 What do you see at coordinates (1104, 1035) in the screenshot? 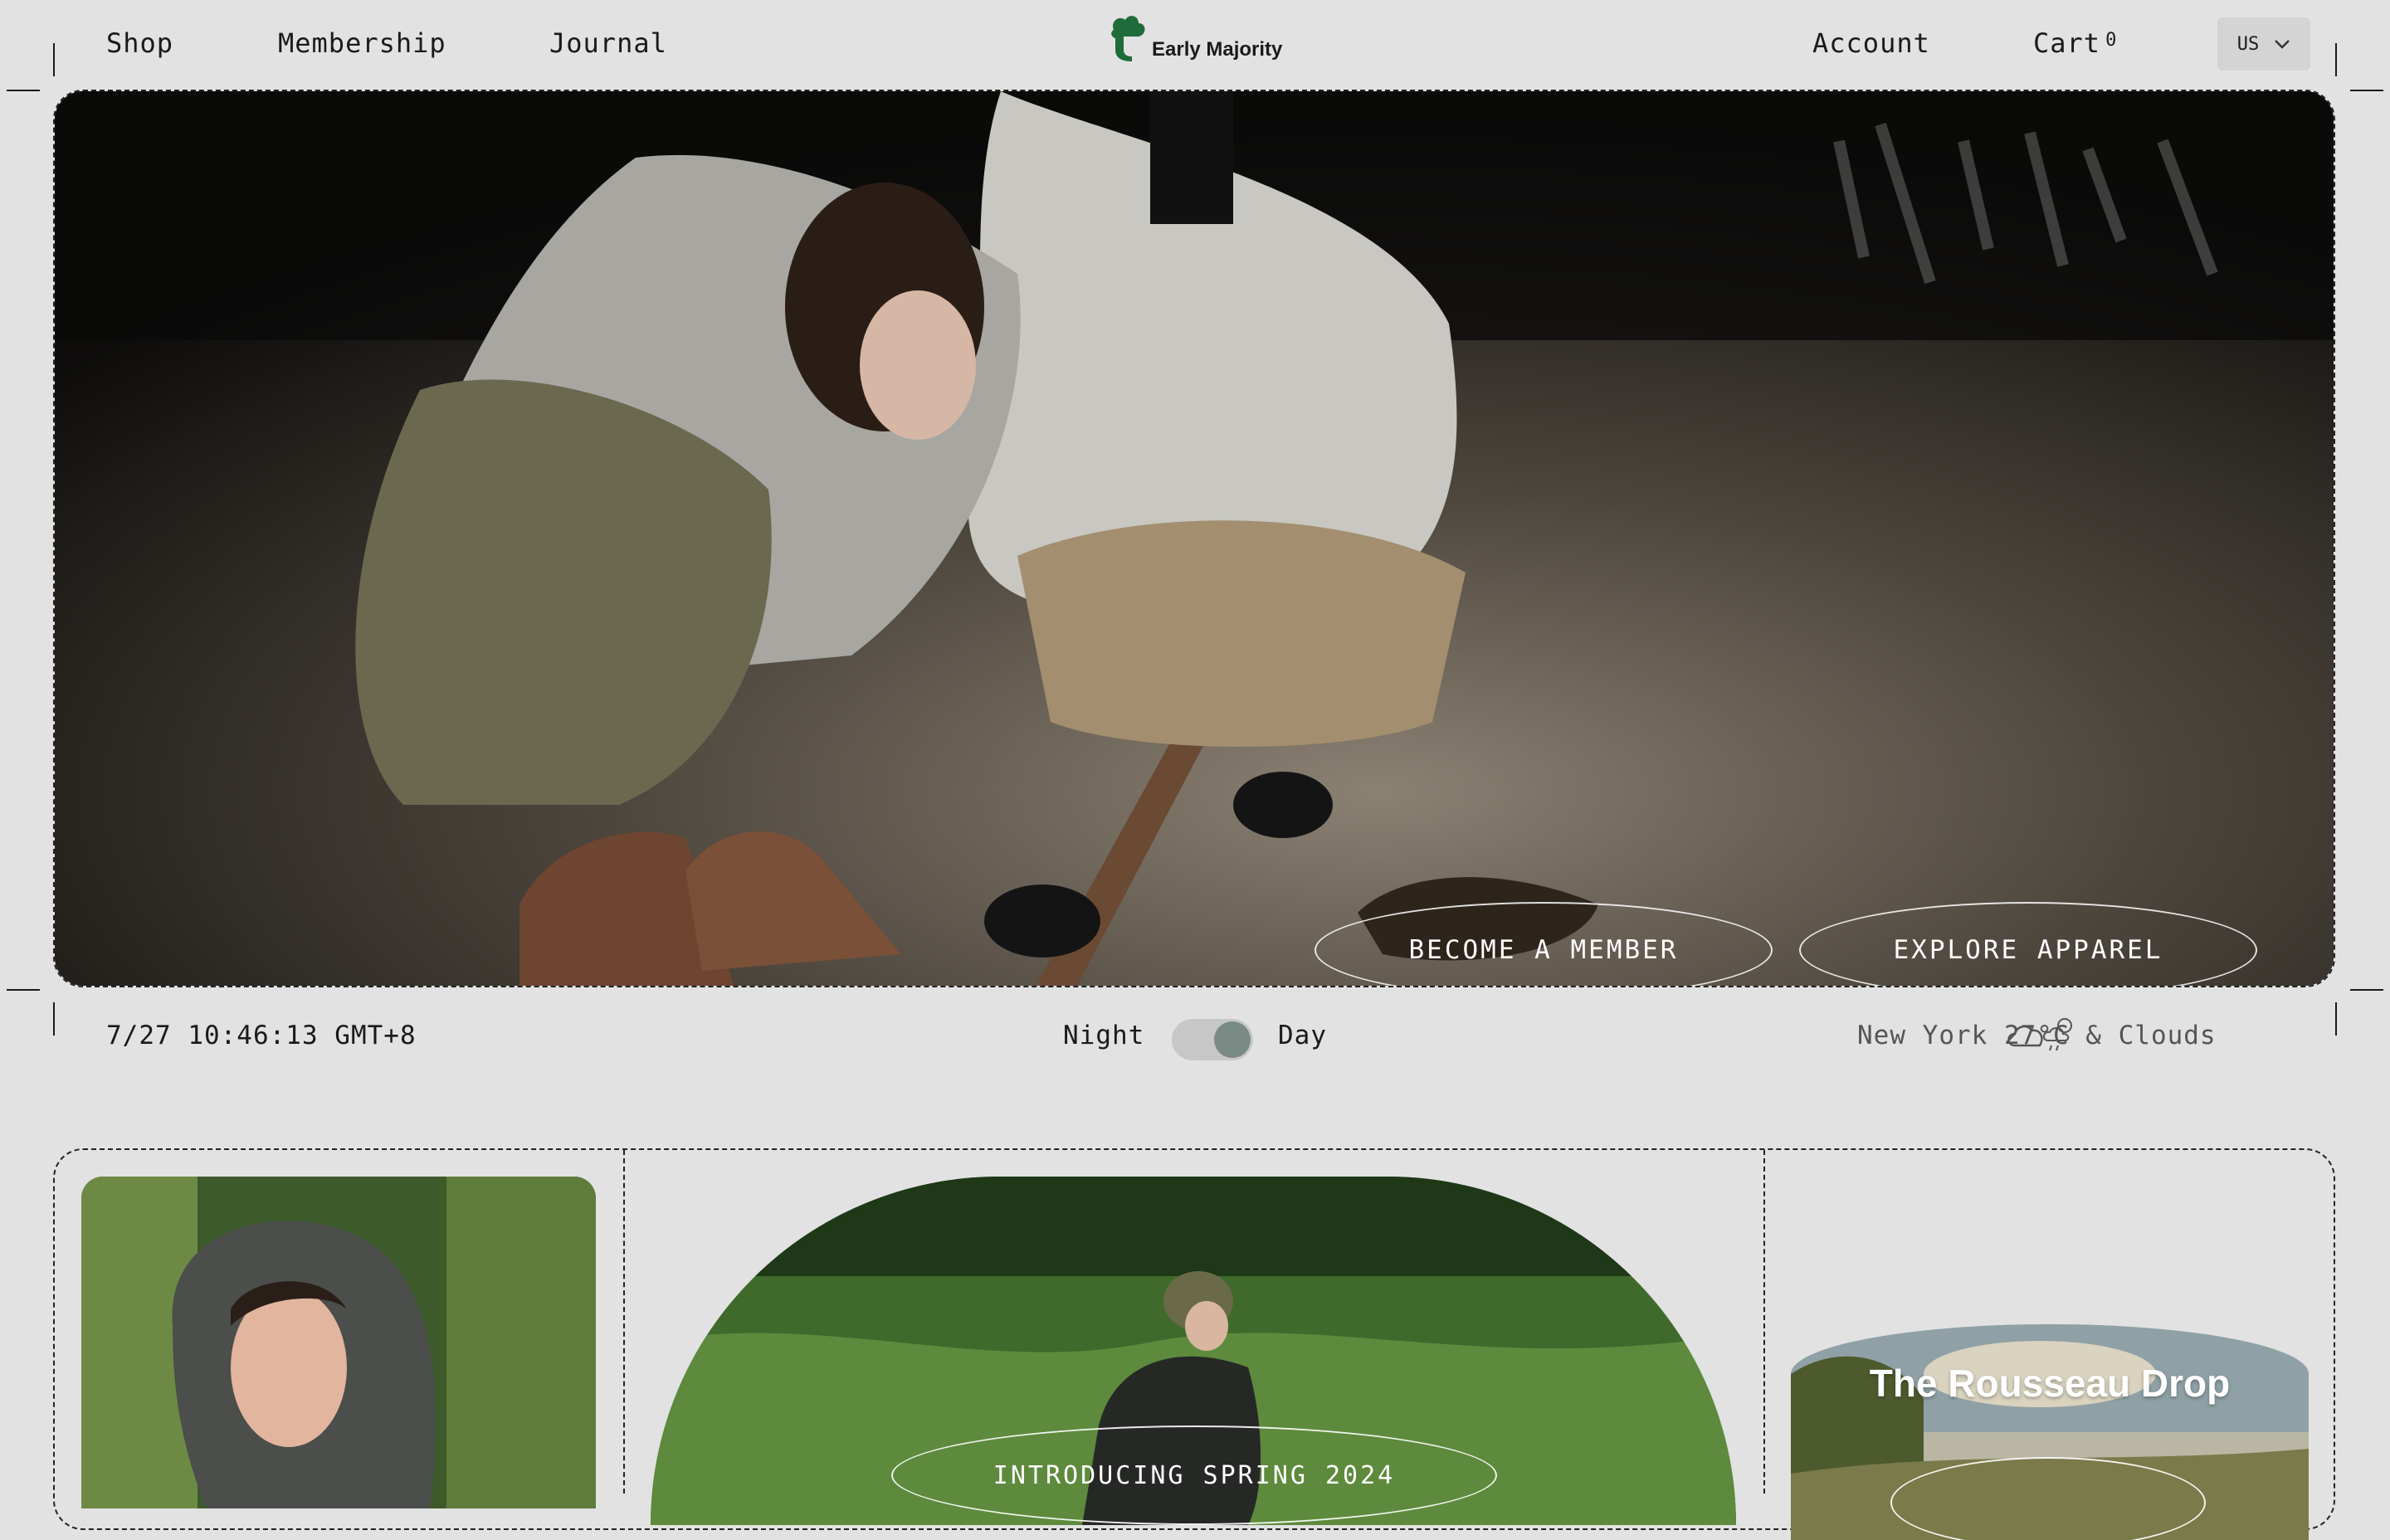
I see `night-label: Night` at bounding box center [1104, 1035].